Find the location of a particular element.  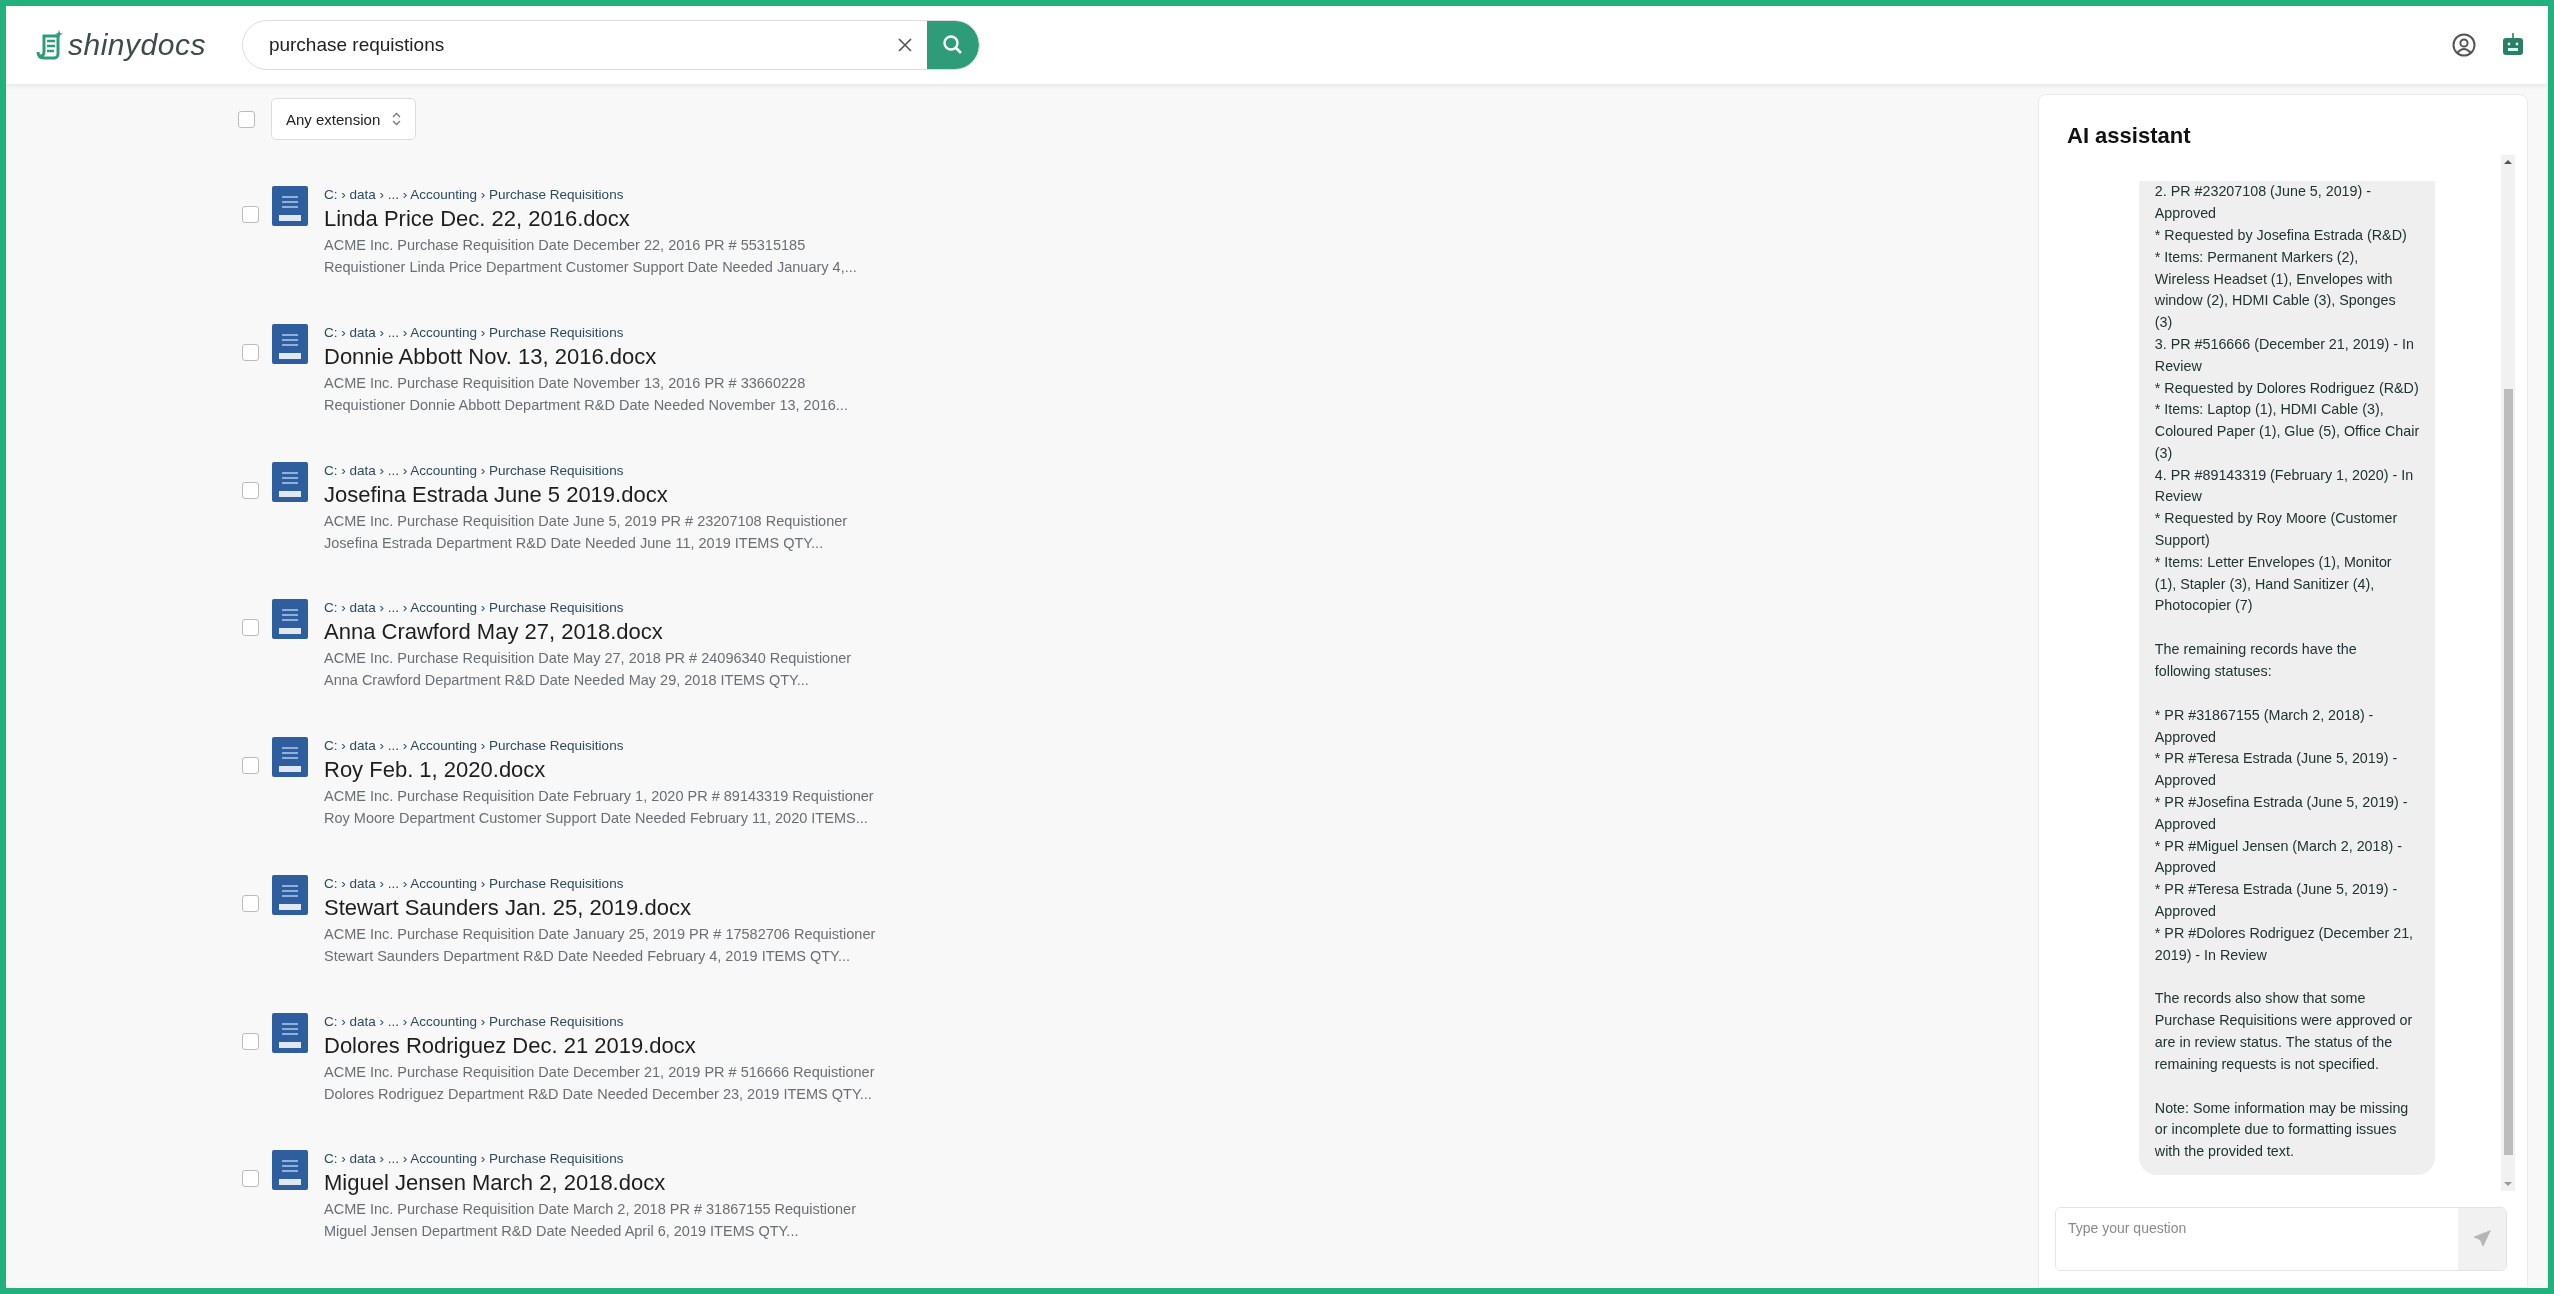

snippet-text: ACME Inc. Purchase Requisition Date December 22, 2016 PR # 55315185 is located at coordinates (565, 245).